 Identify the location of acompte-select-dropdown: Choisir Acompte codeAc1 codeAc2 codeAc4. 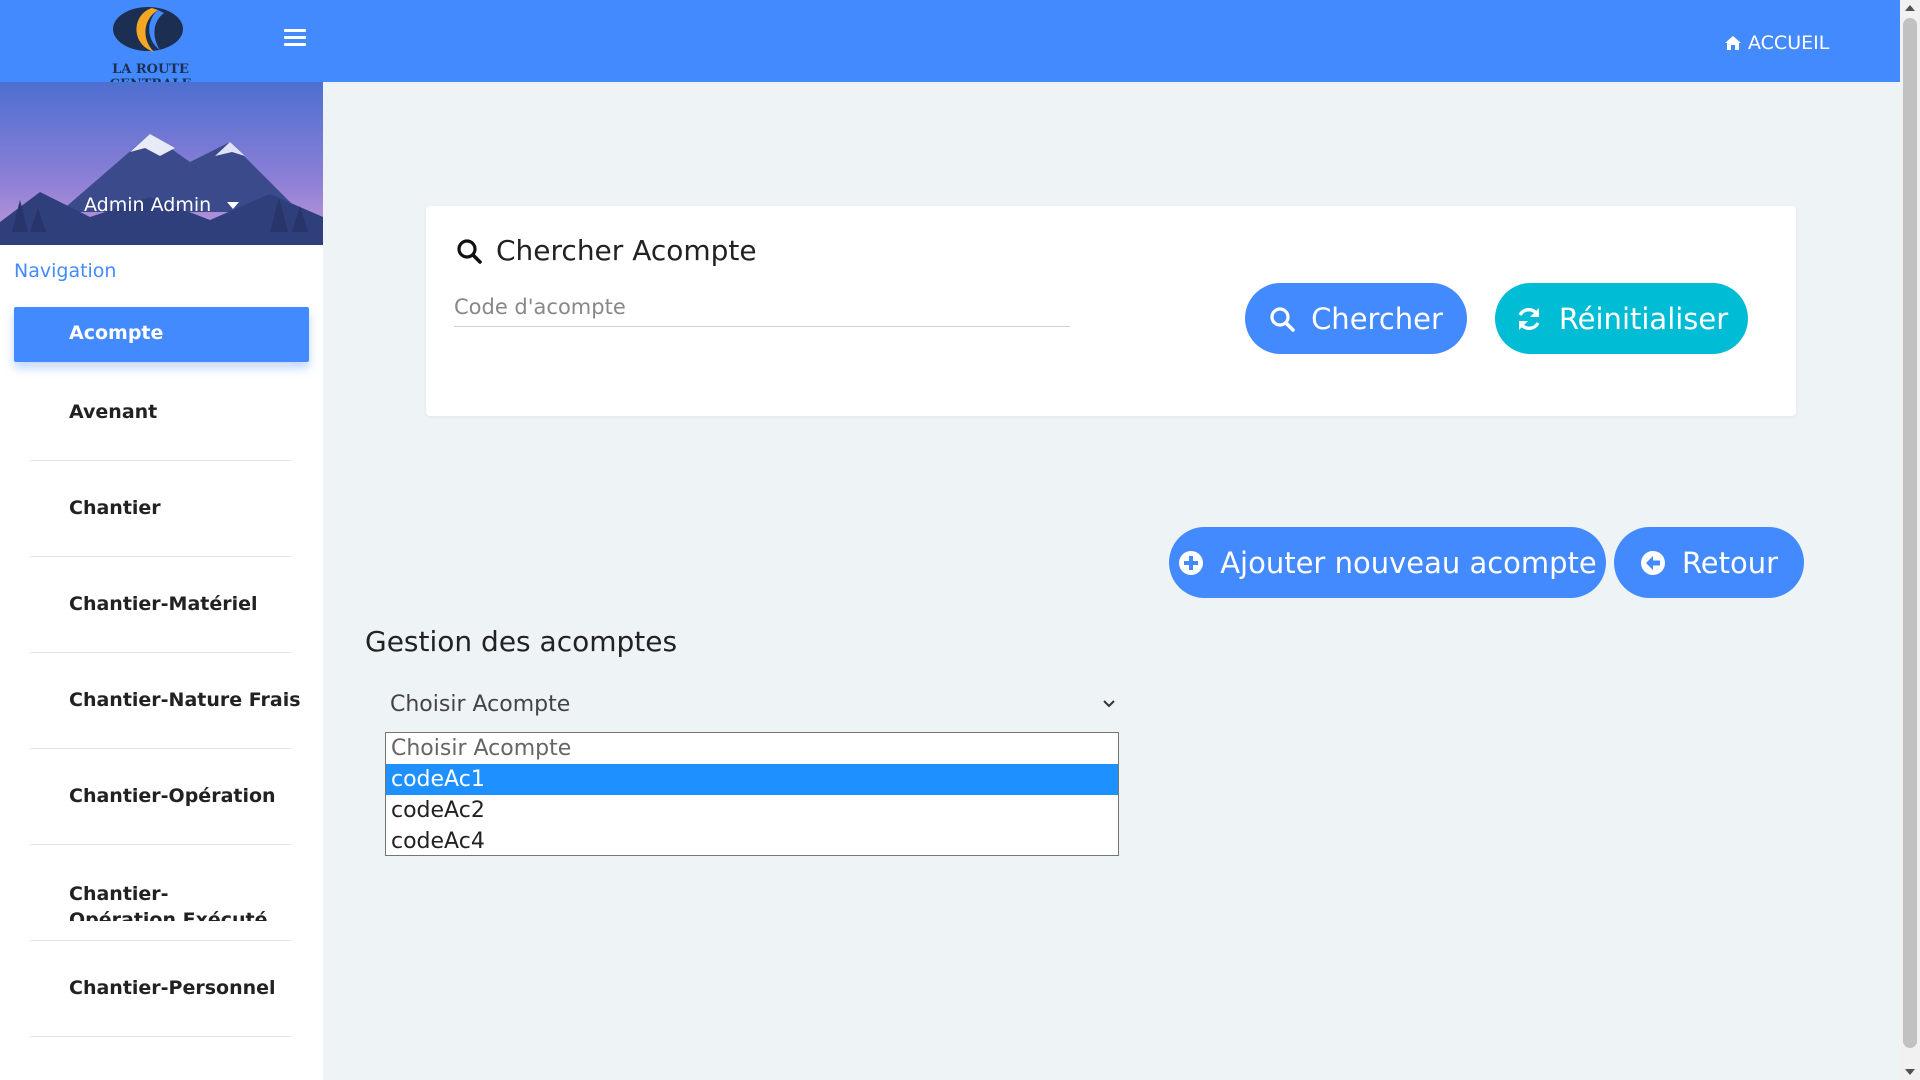
(752, 794).